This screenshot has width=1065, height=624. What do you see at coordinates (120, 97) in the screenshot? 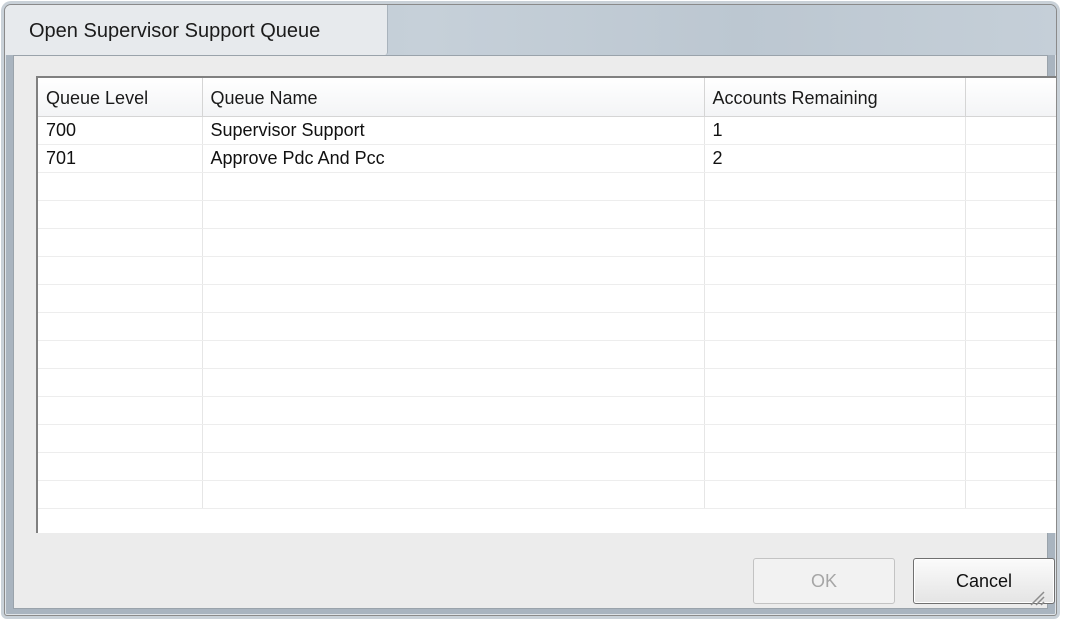
I see `column-header-queue-level: Queue Level` at bounding box center [120, 97].